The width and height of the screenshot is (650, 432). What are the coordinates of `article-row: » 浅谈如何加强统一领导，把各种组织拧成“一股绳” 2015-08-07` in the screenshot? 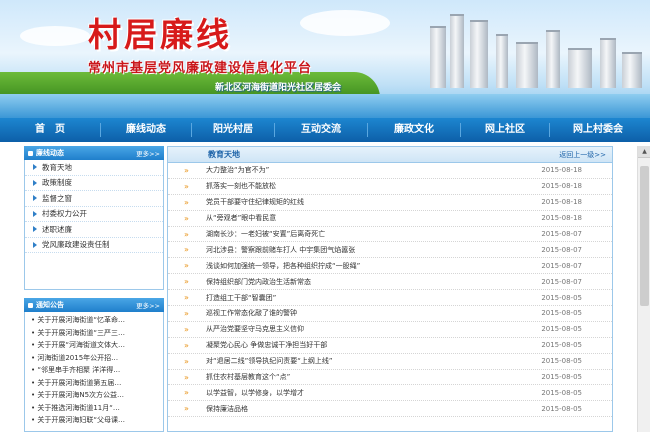 It's located at (390, 266).